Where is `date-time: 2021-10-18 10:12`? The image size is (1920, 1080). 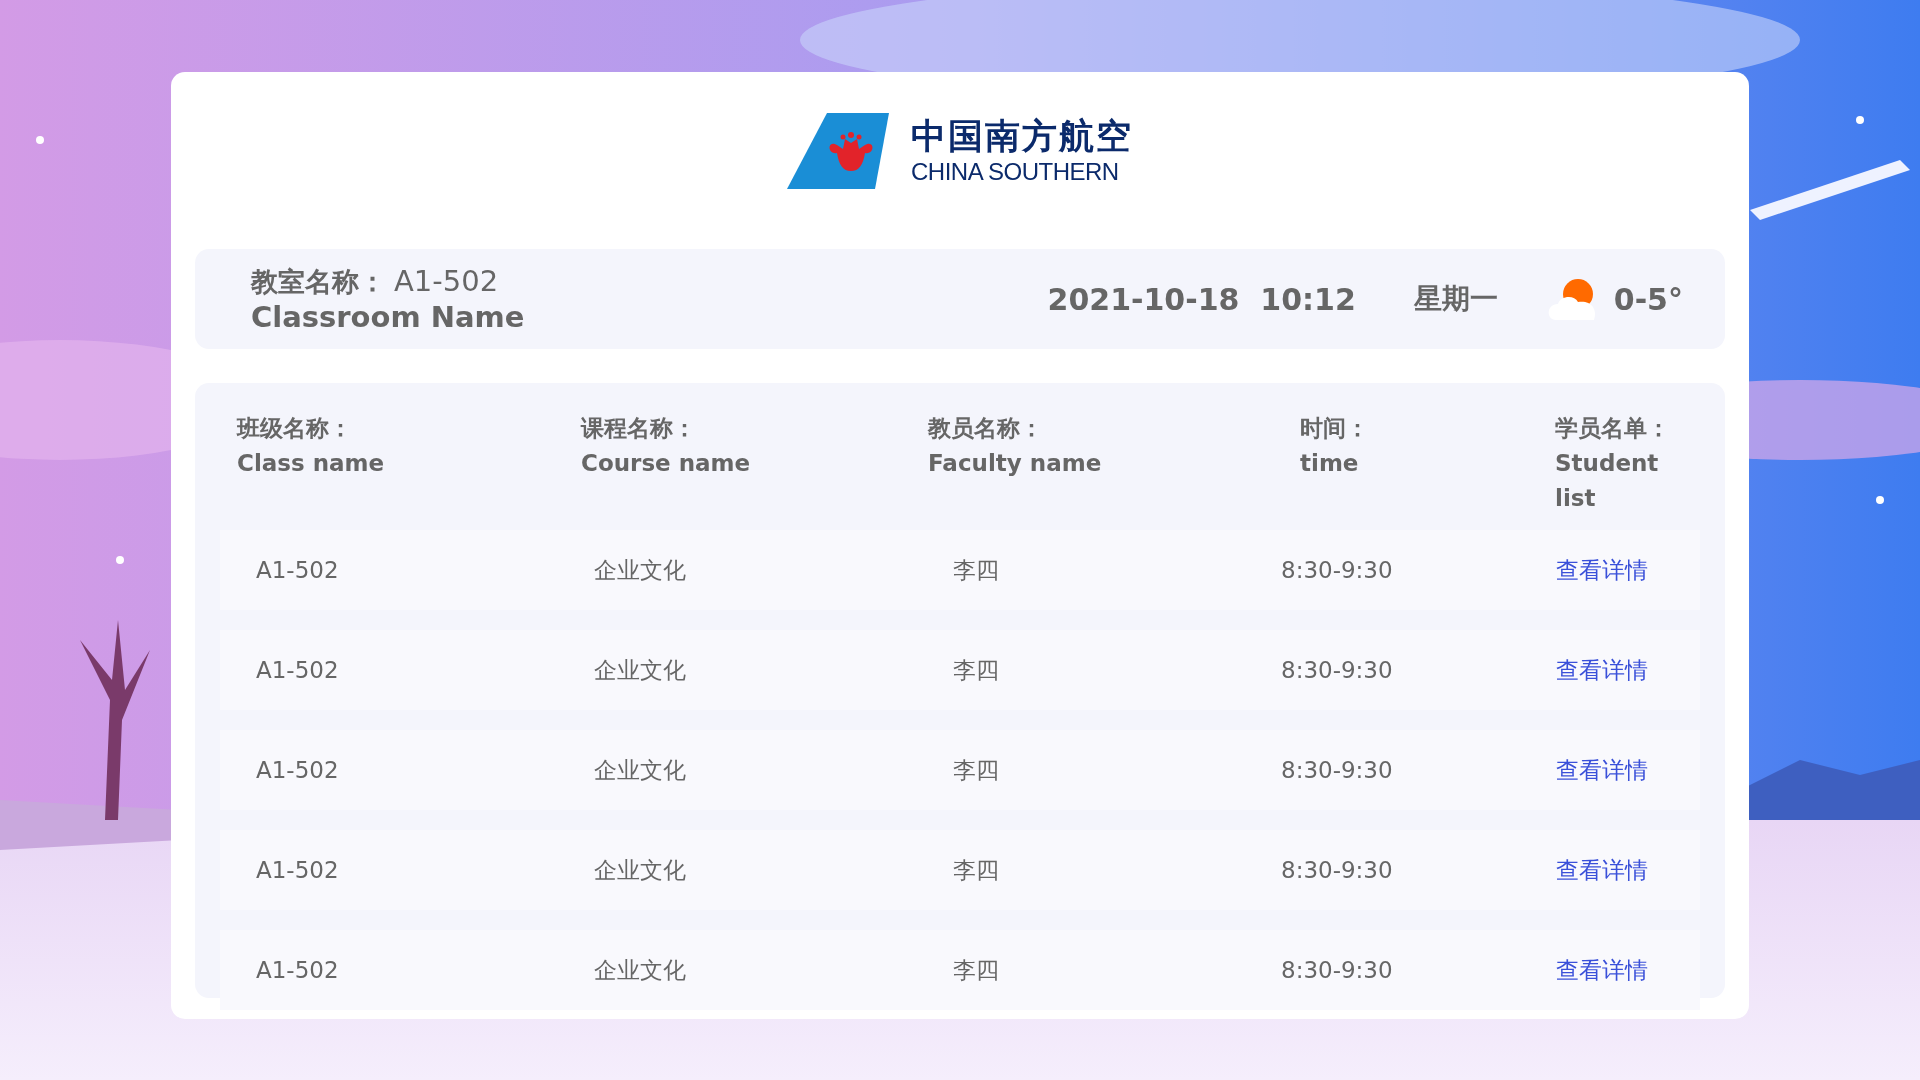 date-time: 2021-10-18 10:12 is located at coordinates (1201, 299).